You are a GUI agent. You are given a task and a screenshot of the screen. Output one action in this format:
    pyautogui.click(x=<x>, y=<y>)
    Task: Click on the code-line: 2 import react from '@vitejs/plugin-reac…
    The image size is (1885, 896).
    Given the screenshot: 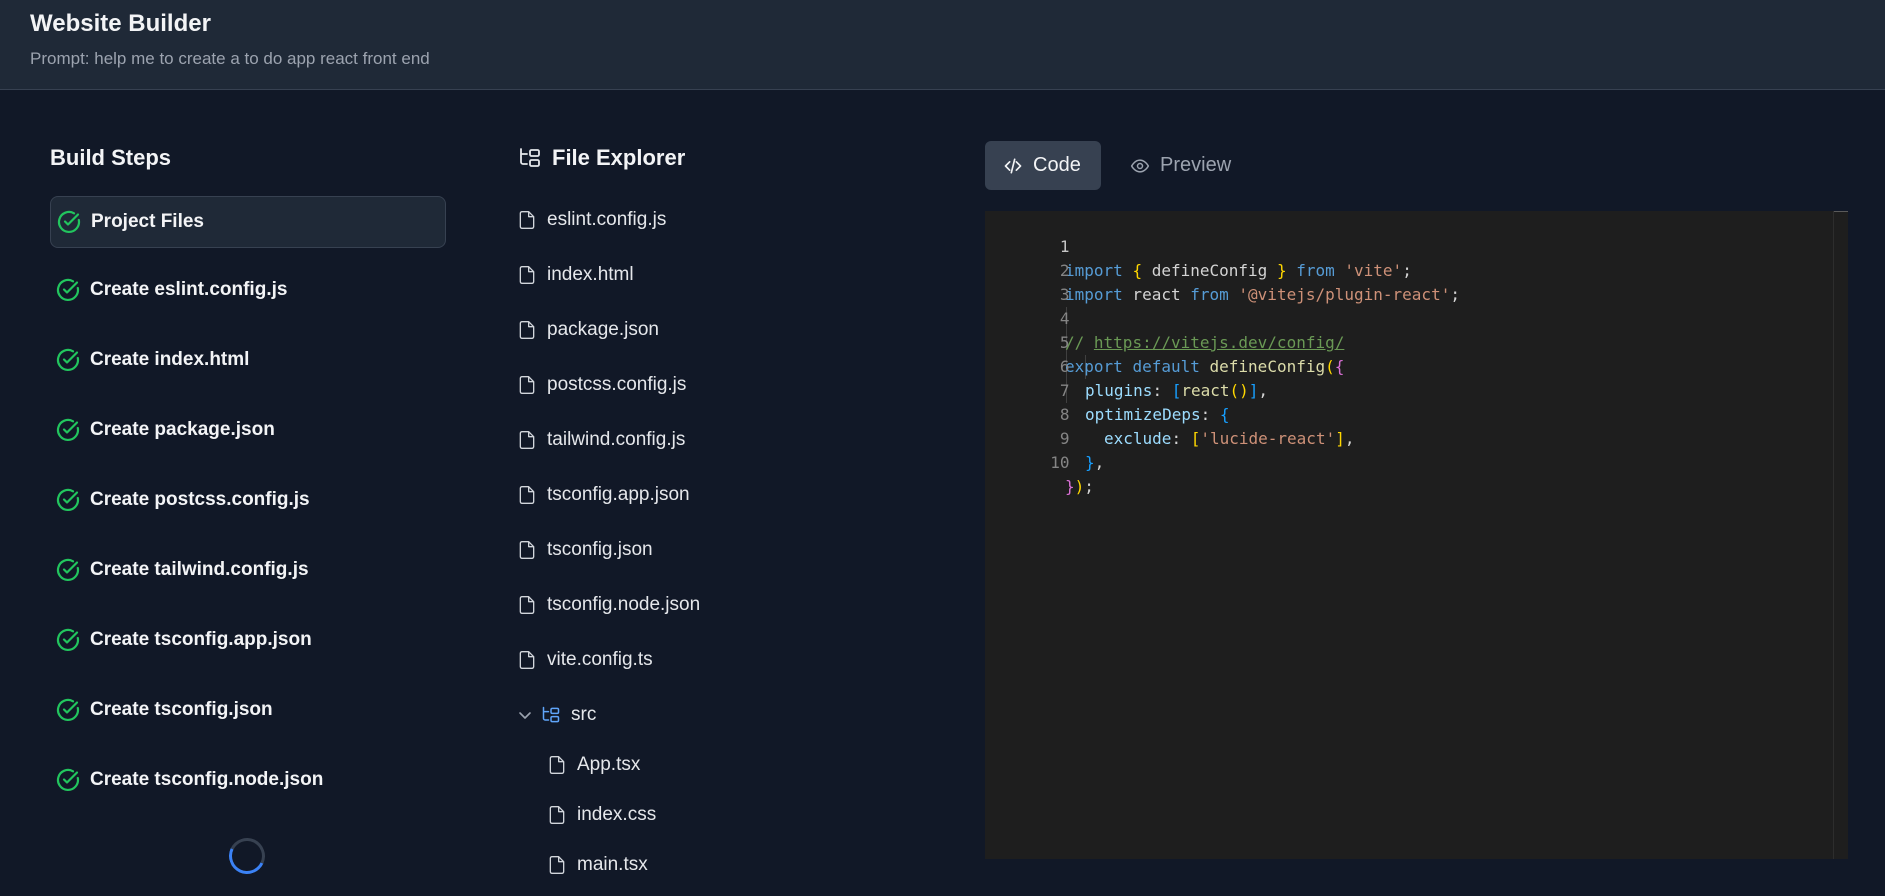 What is the action you would take?
    pyautogui.click(x=1222, y=269)
    